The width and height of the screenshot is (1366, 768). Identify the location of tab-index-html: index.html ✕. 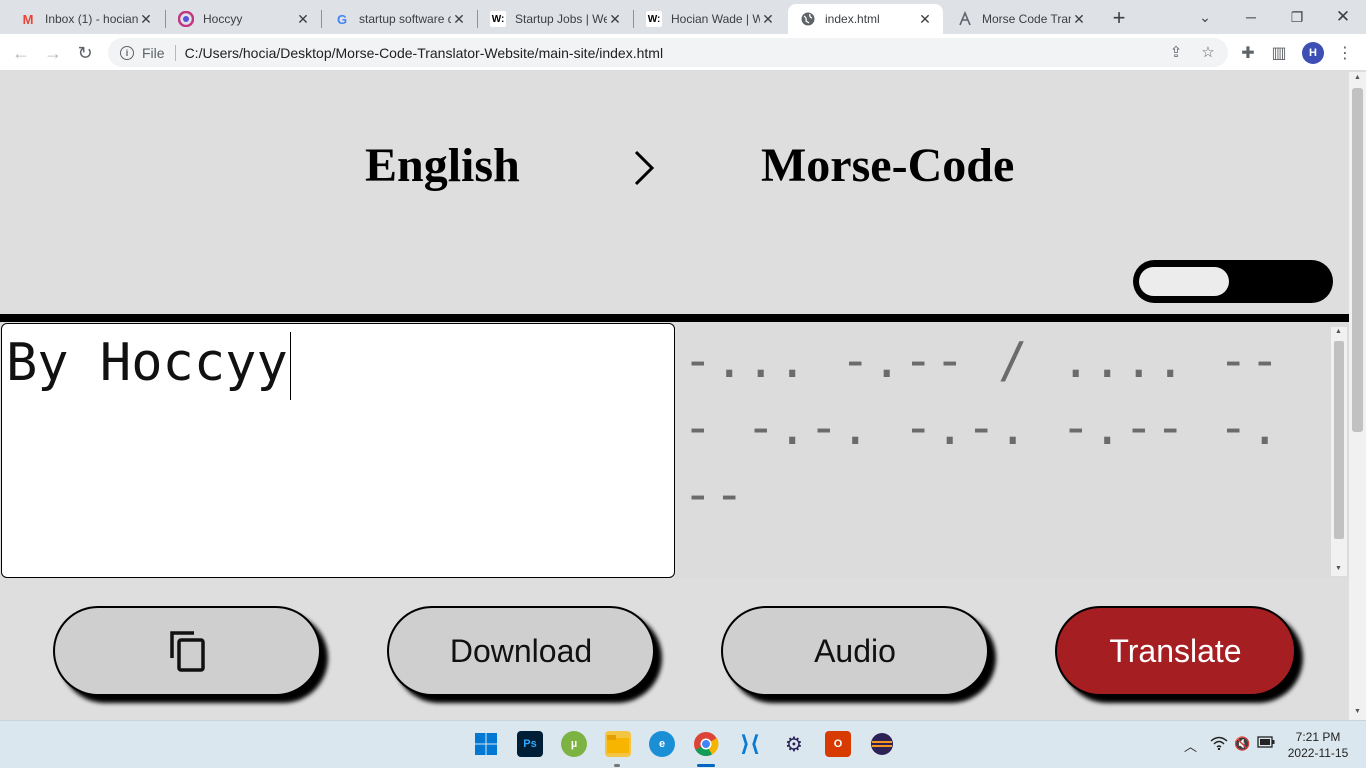
(865, 19).